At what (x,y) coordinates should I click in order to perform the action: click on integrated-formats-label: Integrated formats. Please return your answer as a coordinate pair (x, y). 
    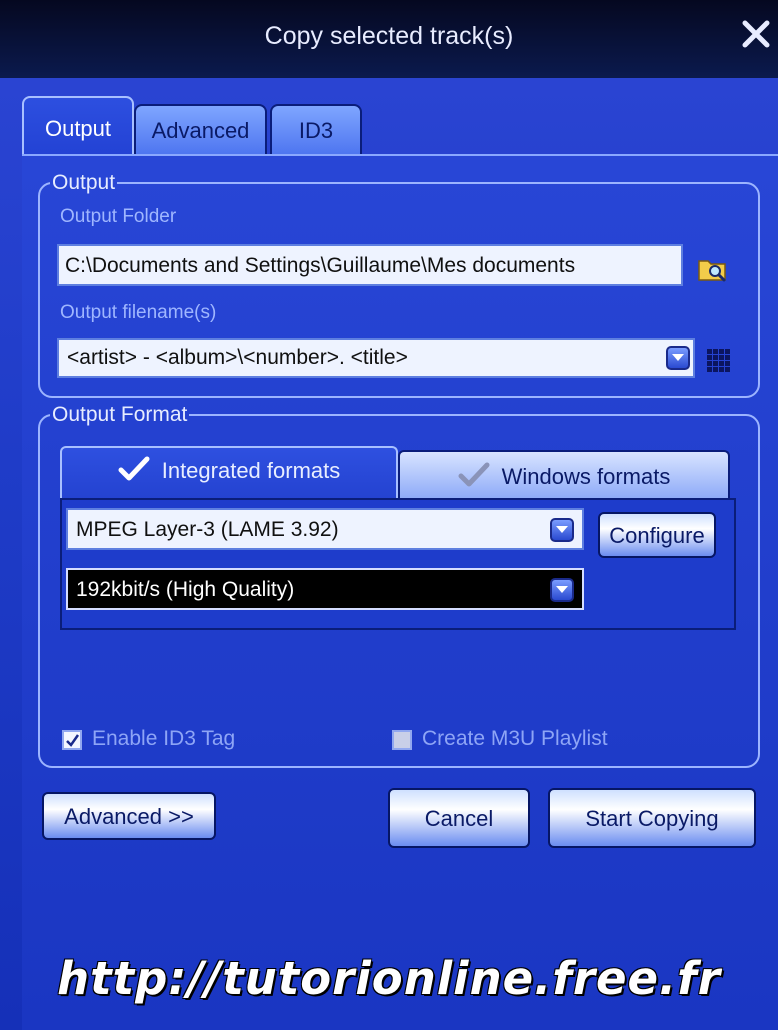
    Looking at the image, I should click on (251, 470).